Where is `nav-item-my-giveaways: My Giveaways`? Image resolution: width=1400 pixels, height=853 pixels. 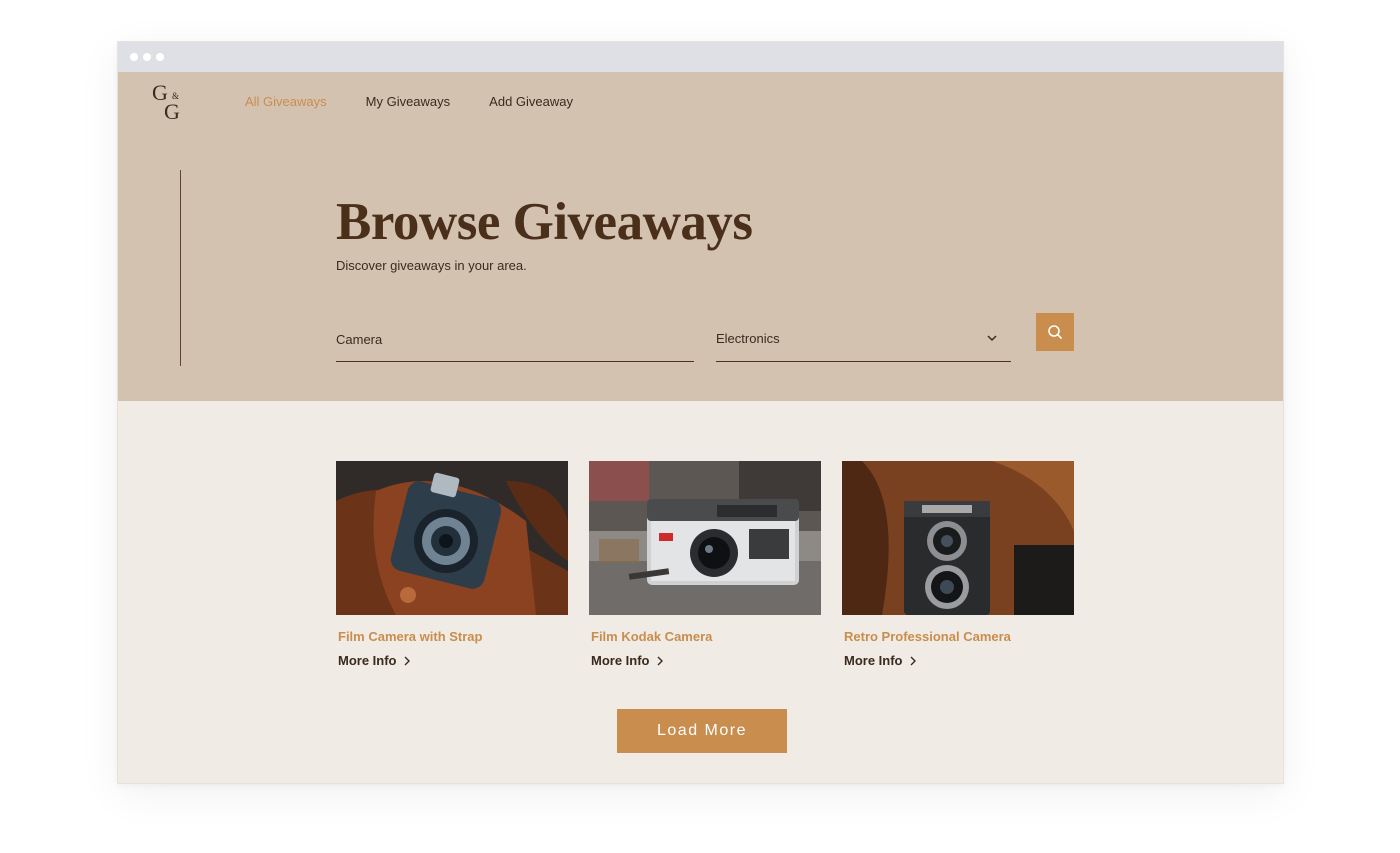
nav-item-my-giveaways: My Giveaways is located at coordinates (408, 101).